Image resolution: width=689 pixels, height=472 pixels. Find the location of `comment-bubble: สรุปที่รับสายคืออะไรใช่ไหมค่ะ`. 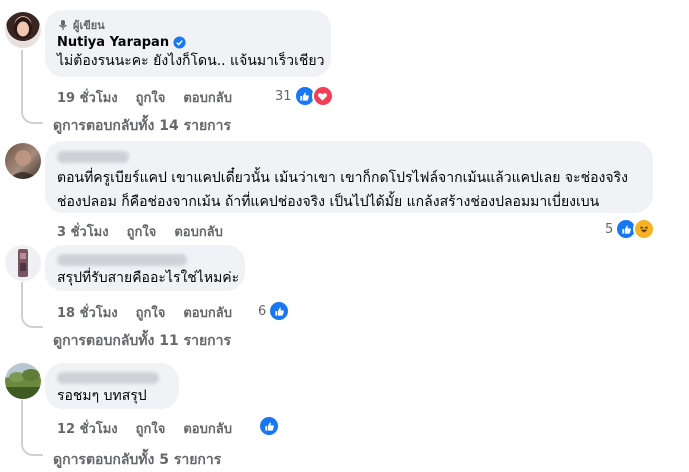

comment-bubble: สรุปที่รับสายคืออะไรใช่ไหมค่ะ is located at coordinates (145, 268).